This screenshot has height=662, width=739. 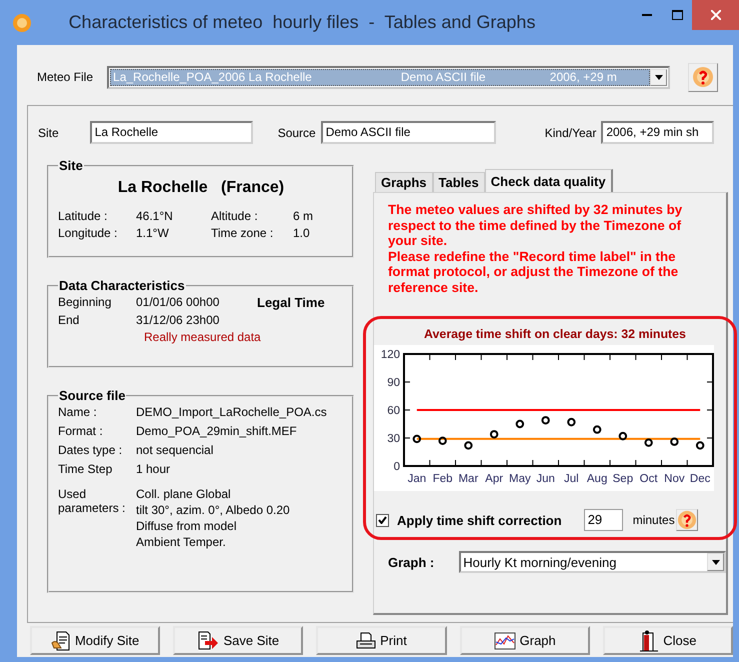 I want to click on checkmark-icon, so click(x=382, y=520).